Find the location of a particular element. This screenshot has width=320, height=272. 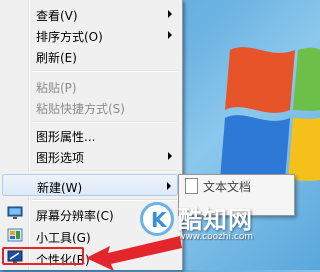

menu-item-label: 小工具(G) is located at coordinates (63, 238).